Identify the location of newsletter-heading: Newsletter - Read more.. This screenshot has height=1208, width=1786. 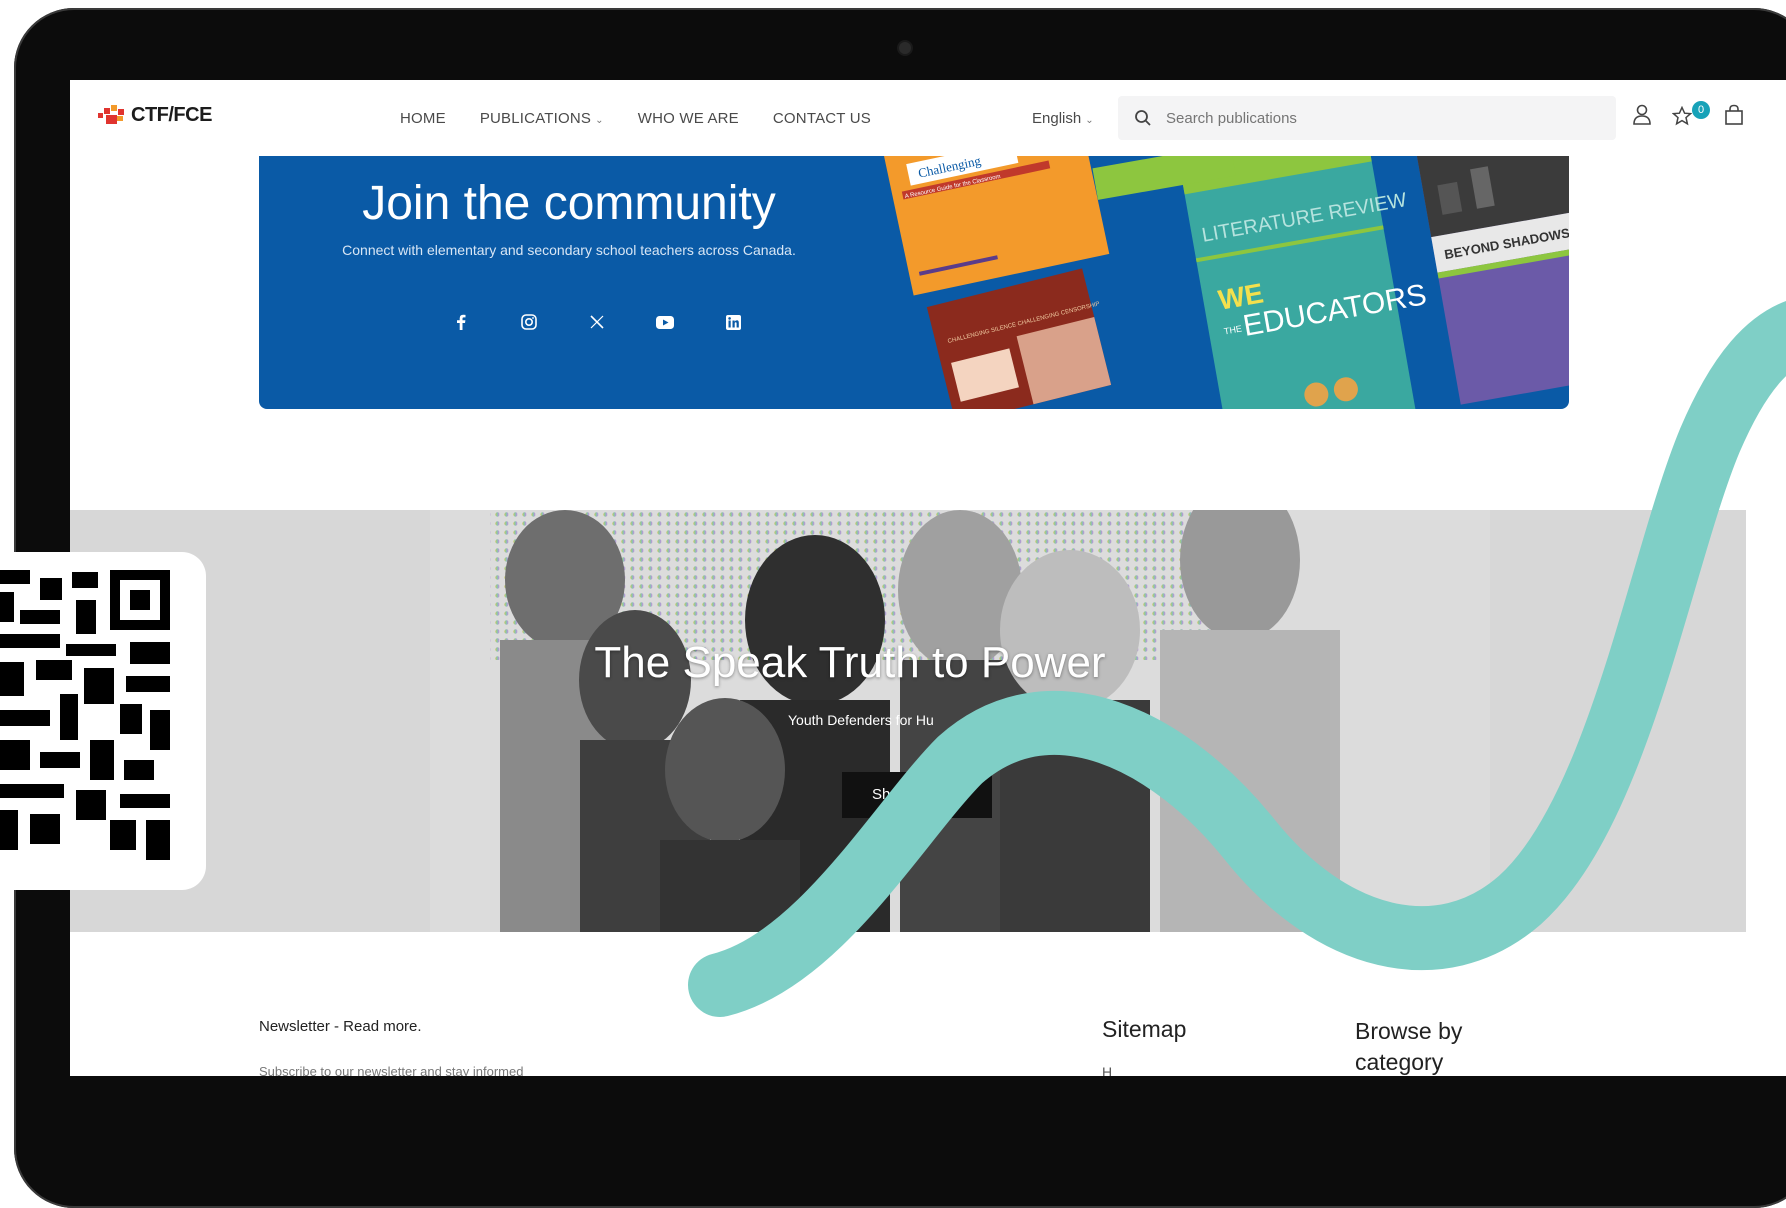
(340, 1026).